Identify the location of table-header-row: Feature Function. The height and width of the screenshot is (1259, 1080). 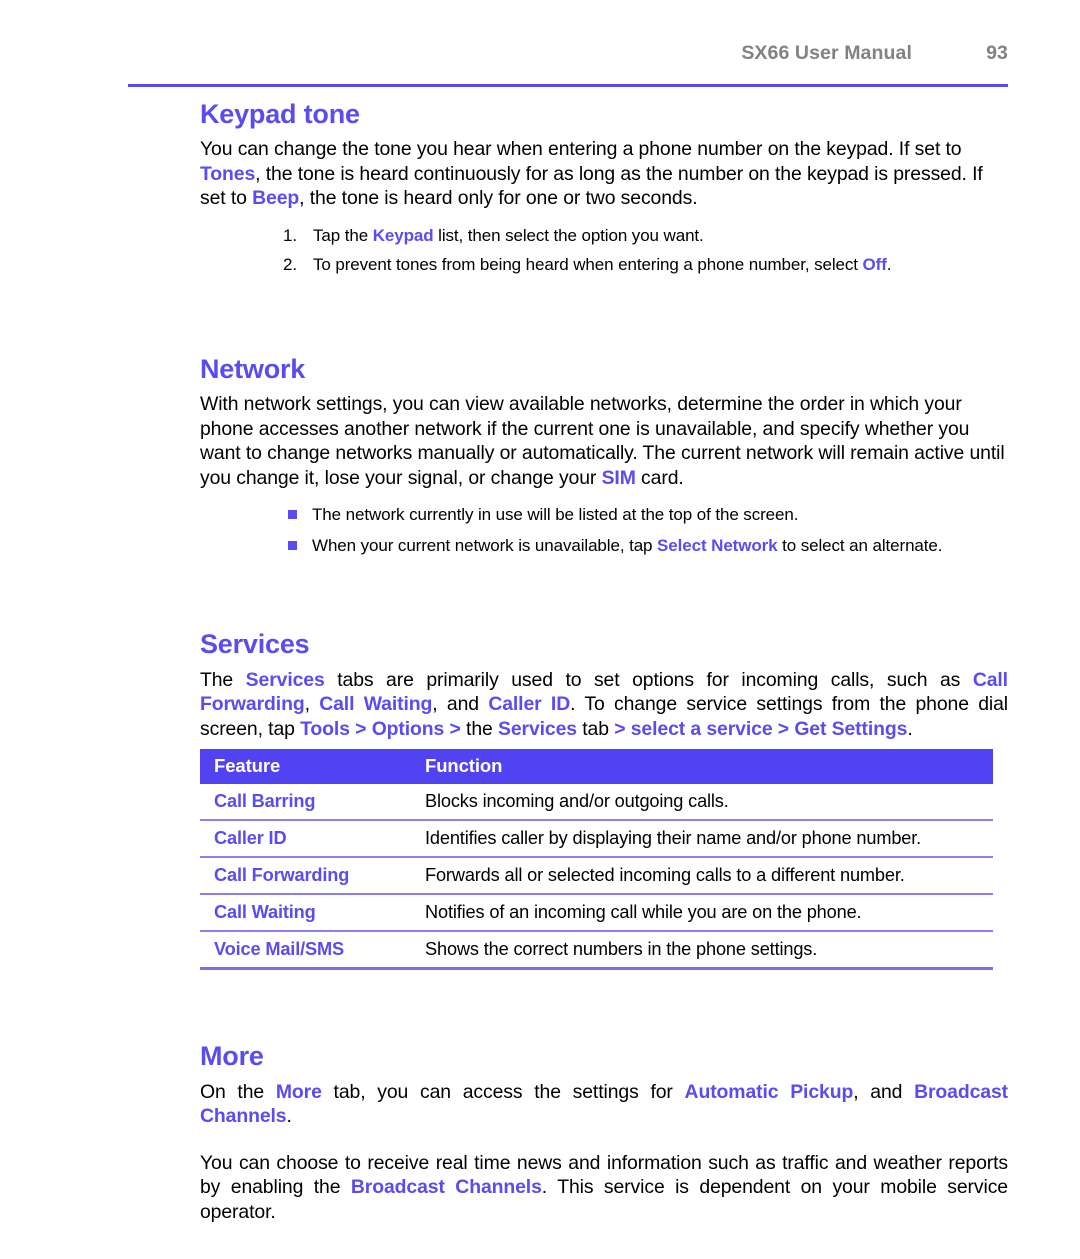
(596, 767).